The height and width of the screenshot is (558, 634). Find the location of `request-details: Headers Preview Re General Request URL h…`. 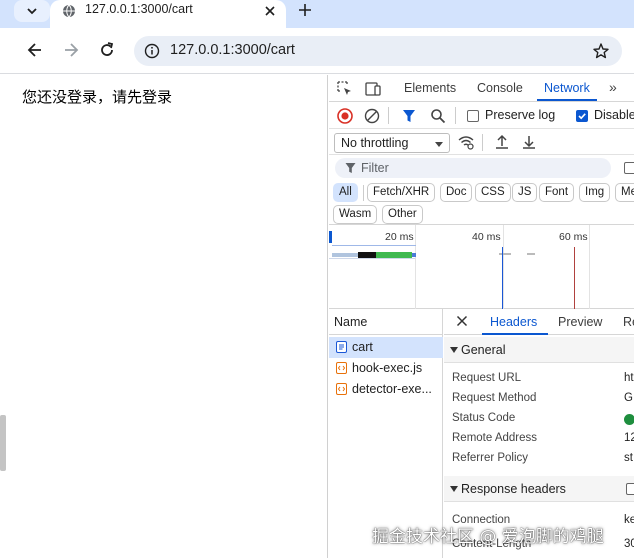

request-details: Headers Preview Re General Request URL h… is located at coordinates (539, 433).